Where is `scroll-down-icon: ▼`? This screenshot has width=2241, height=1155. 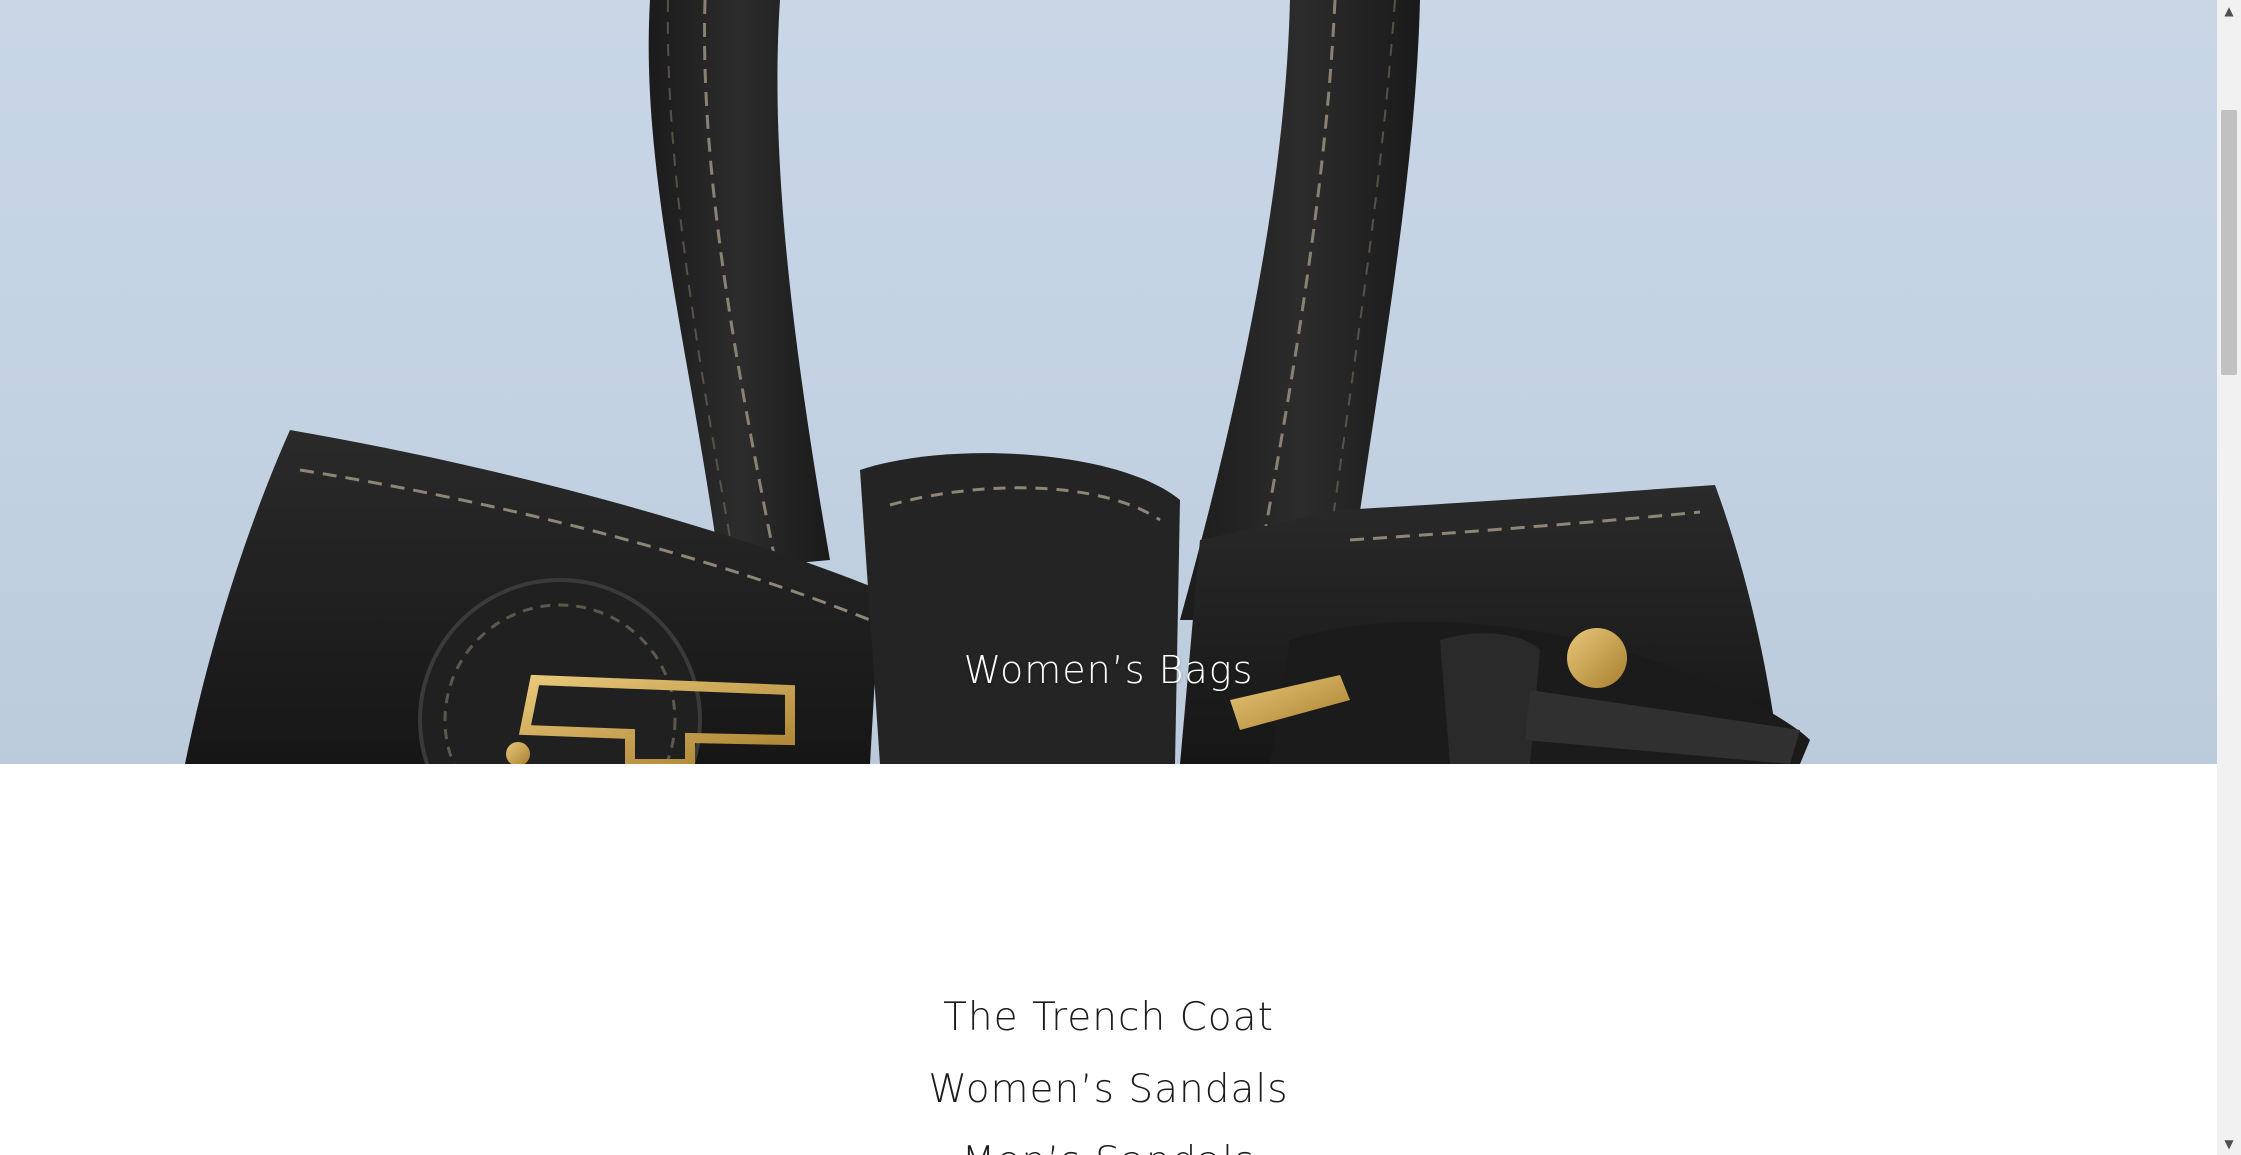
scroll-down-icon: ▼ is located at coordinates (2229, 1144).